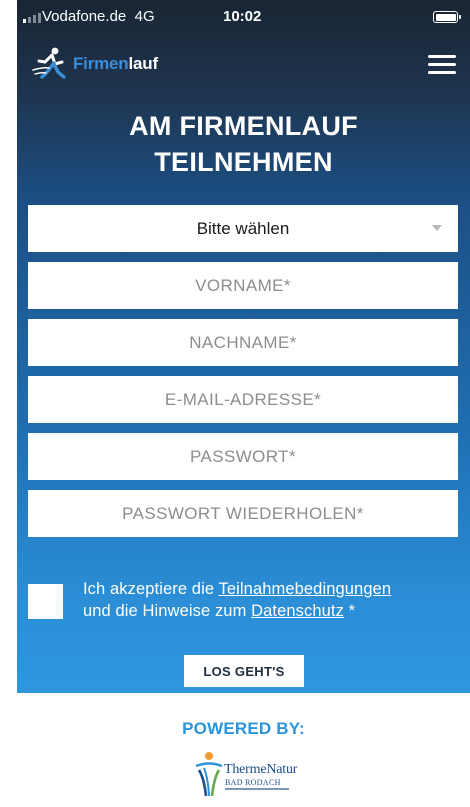 Image resolution: width=470 pixels, height=807 pixels. I want to click on firmenlauf-logo: Firmenlauf, so click(94, 64).